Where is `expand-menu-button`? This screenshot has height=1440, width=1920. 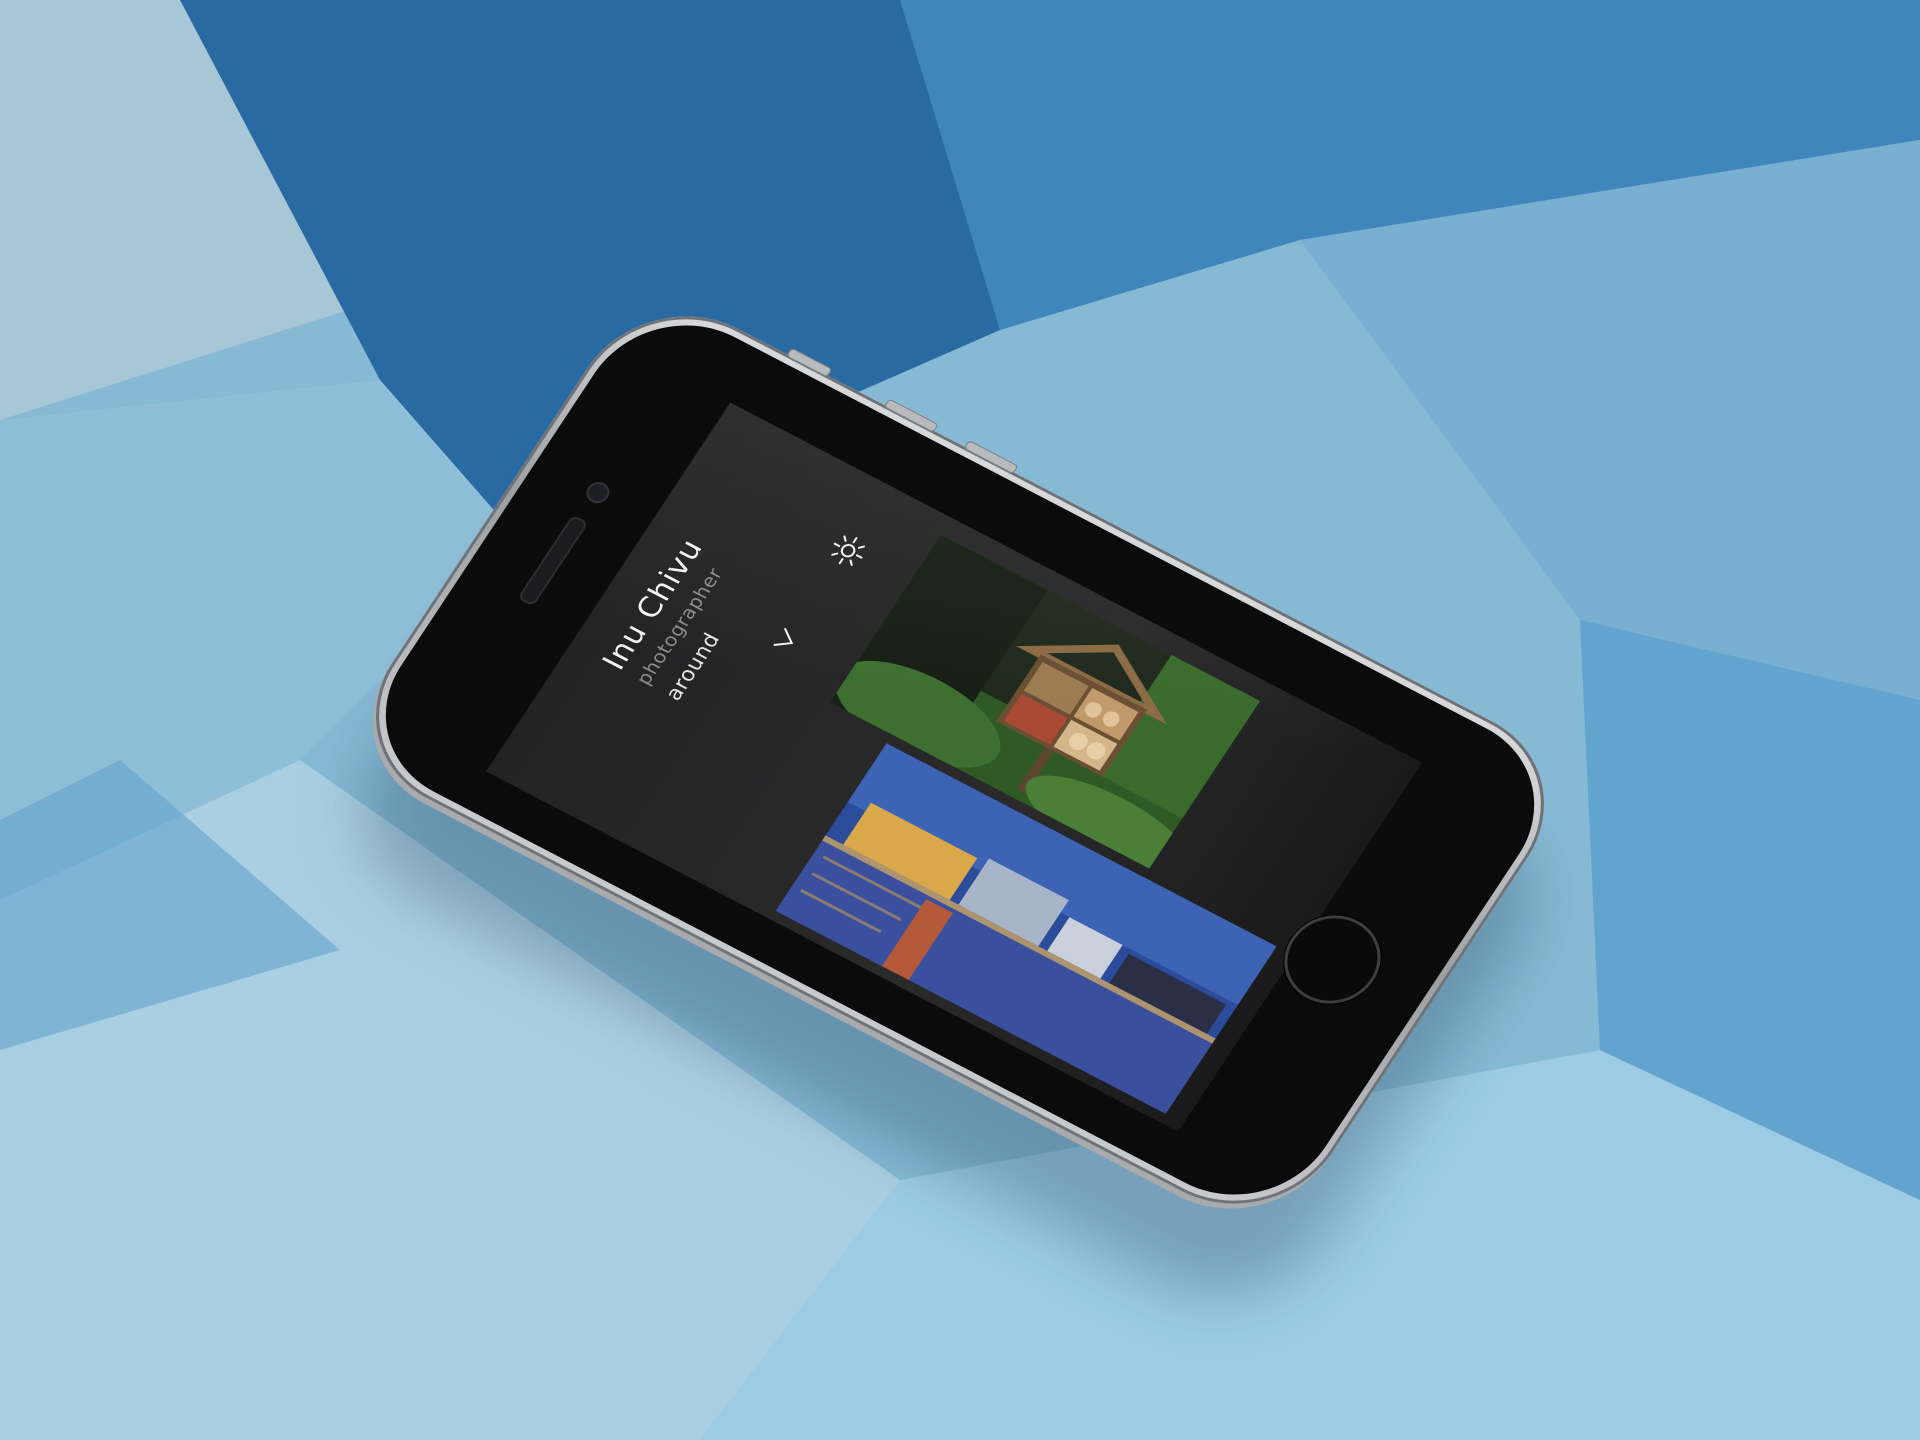 expand-menu-button is located at coordinates (786, 640).